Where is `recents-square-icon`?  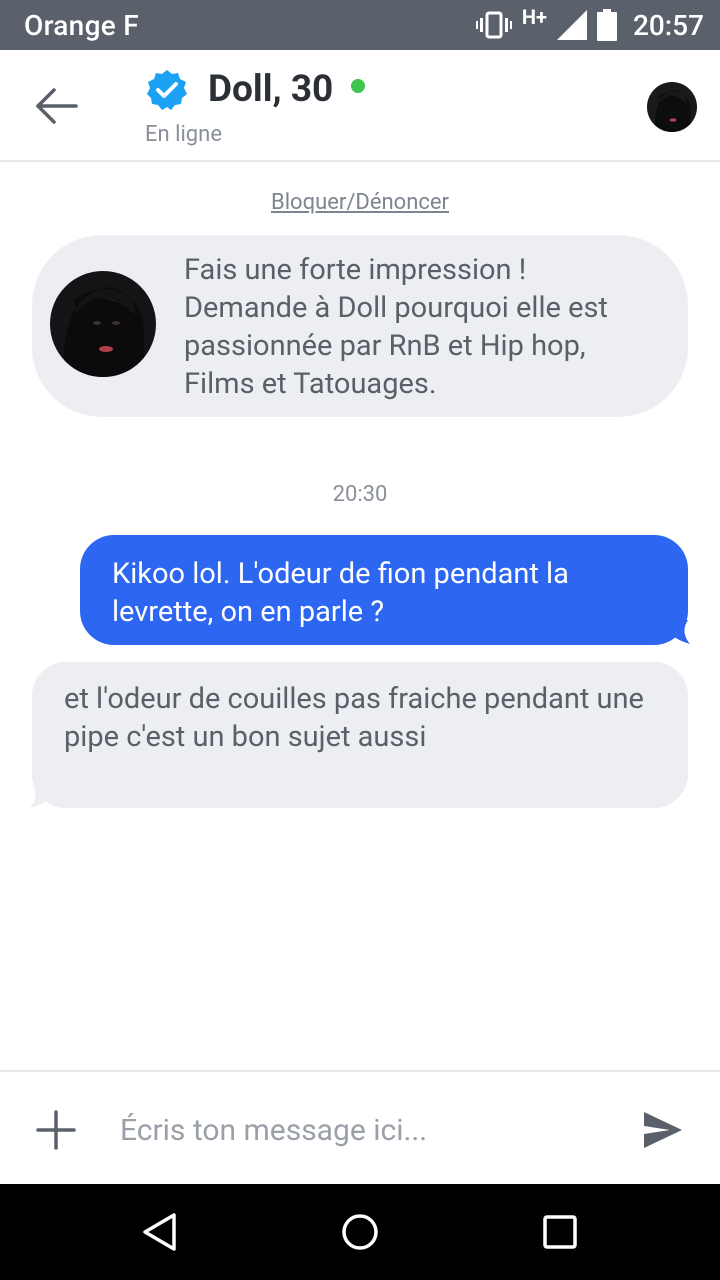 recents-square-icon is located at coordinates (560, 1232).